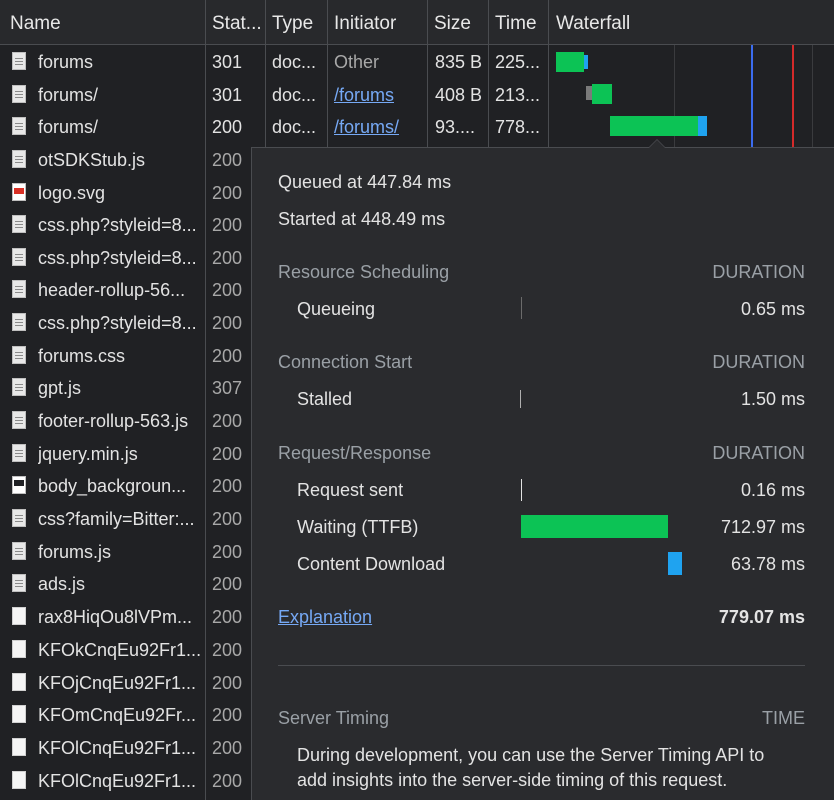 This screenshot has width=834, height=800. I want to click on request-status: 301, so click(227, 62).